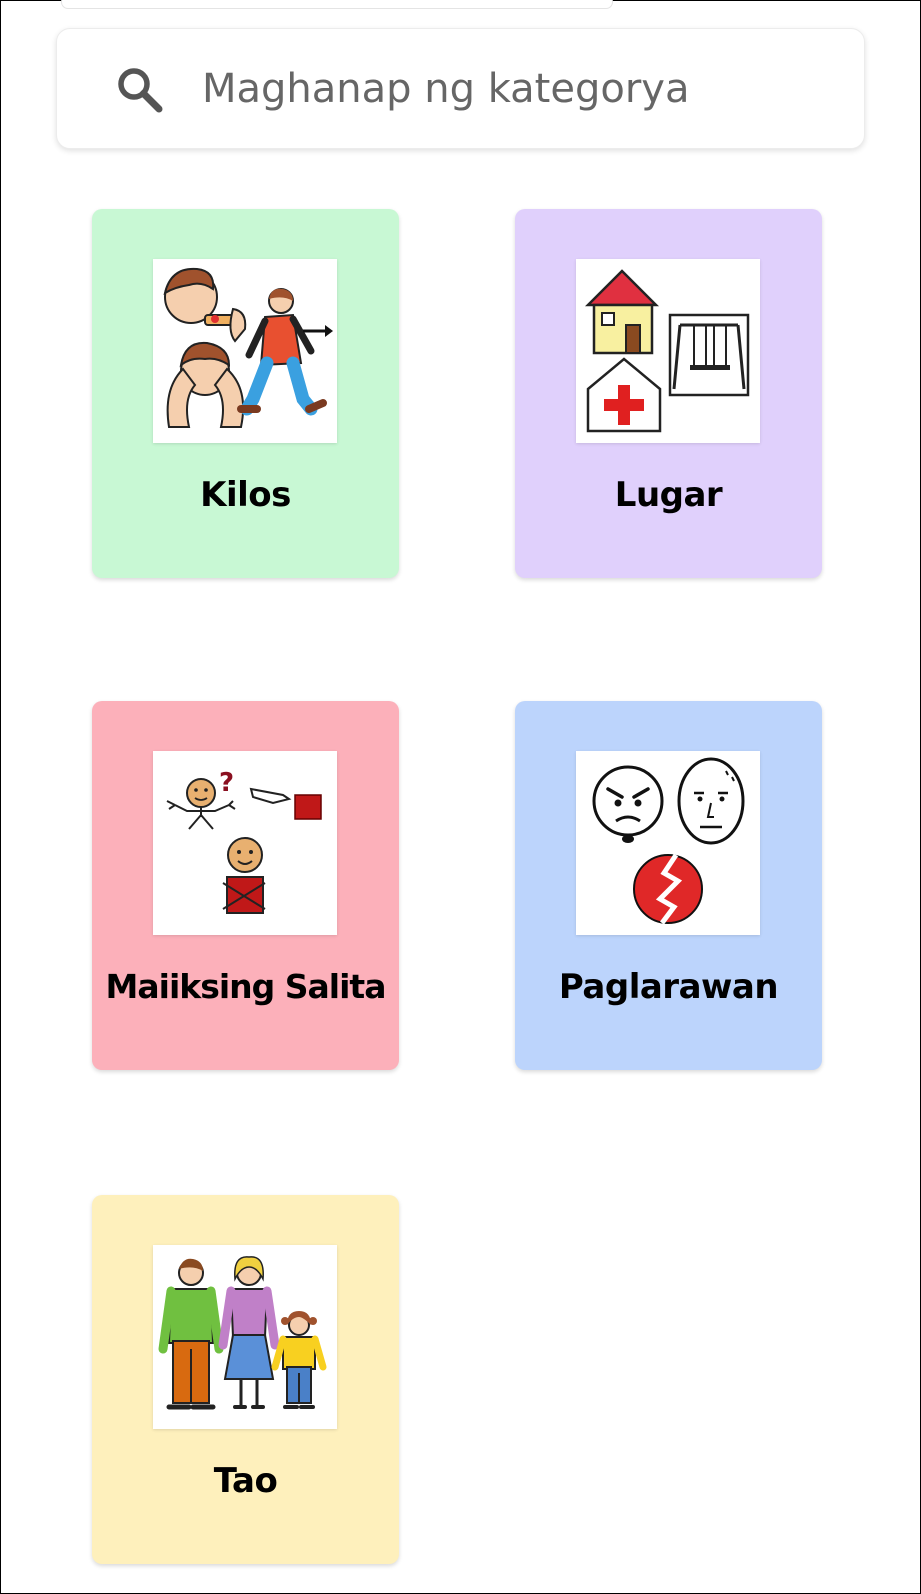 The width and height of the screenshot is (921, 1594). I want to click on search-input, so click(512, 89).